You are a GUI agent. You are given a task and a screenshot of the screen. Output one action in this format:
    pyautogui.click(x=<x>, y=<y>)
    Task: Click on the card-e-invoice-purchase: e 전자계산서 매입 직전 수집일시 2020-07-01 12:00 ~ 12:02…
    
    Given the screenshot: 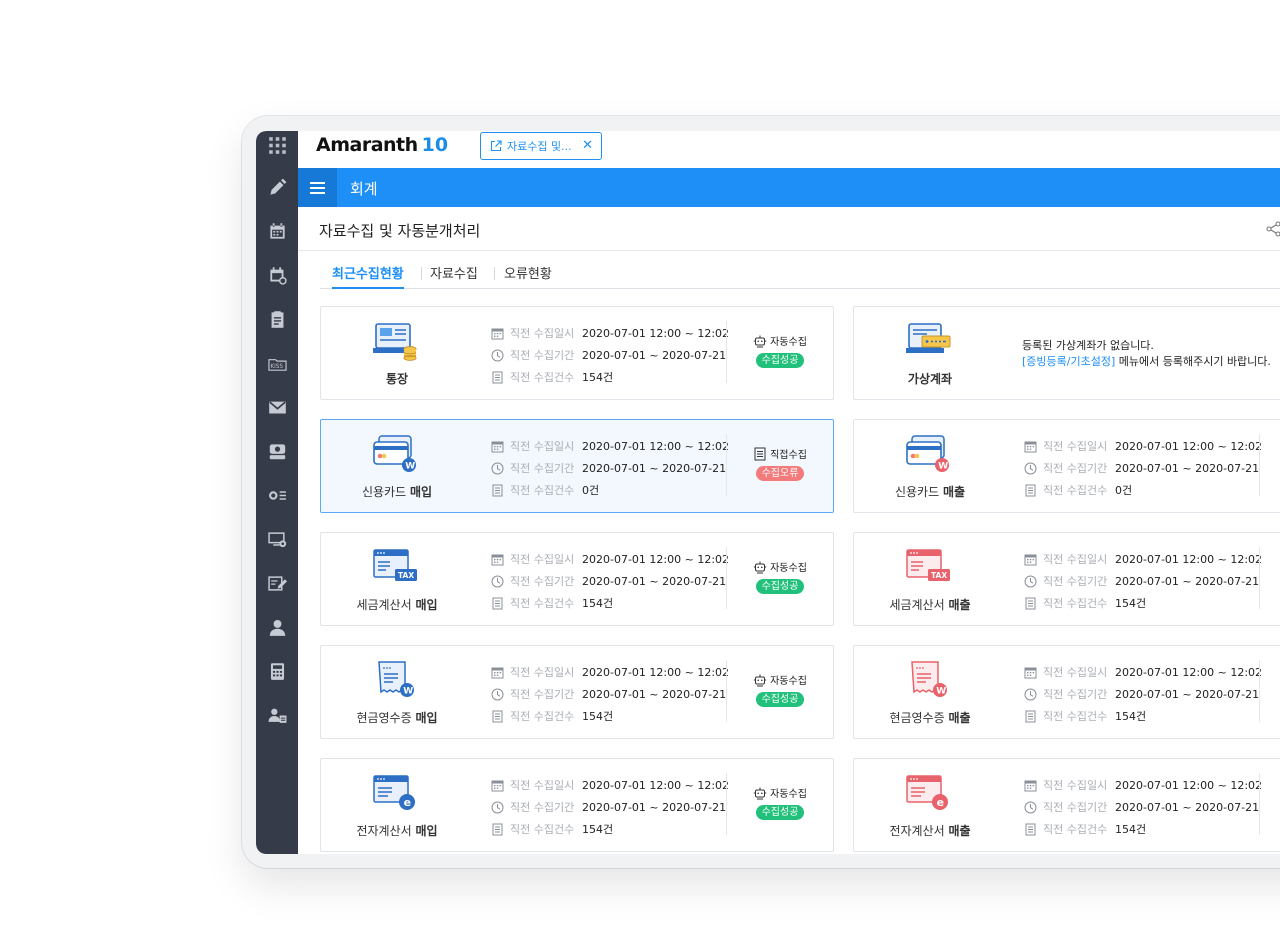 What is the action you would take?
    pyautogui.click(x=577, y=805)
    